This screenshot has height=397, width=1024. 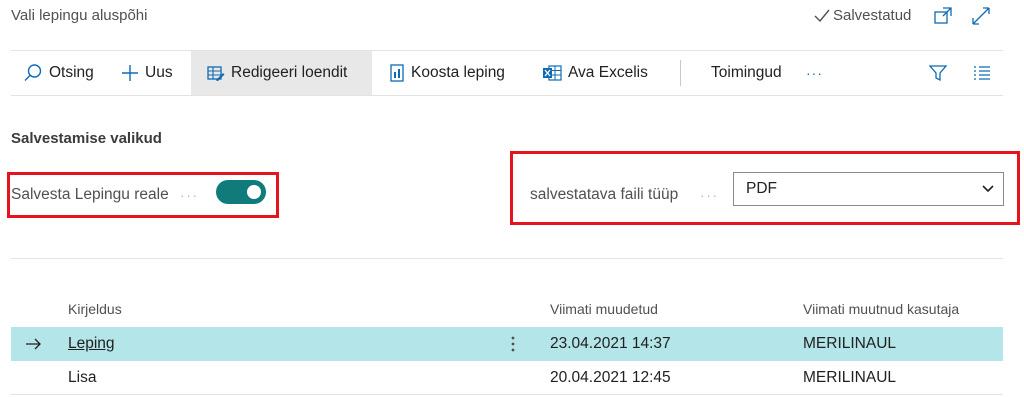 What do you see at coordinates (79, 15) in the screenshot?
I see `page-title: Vali lepingu aluspõhi` at bounding box center [79, 15].